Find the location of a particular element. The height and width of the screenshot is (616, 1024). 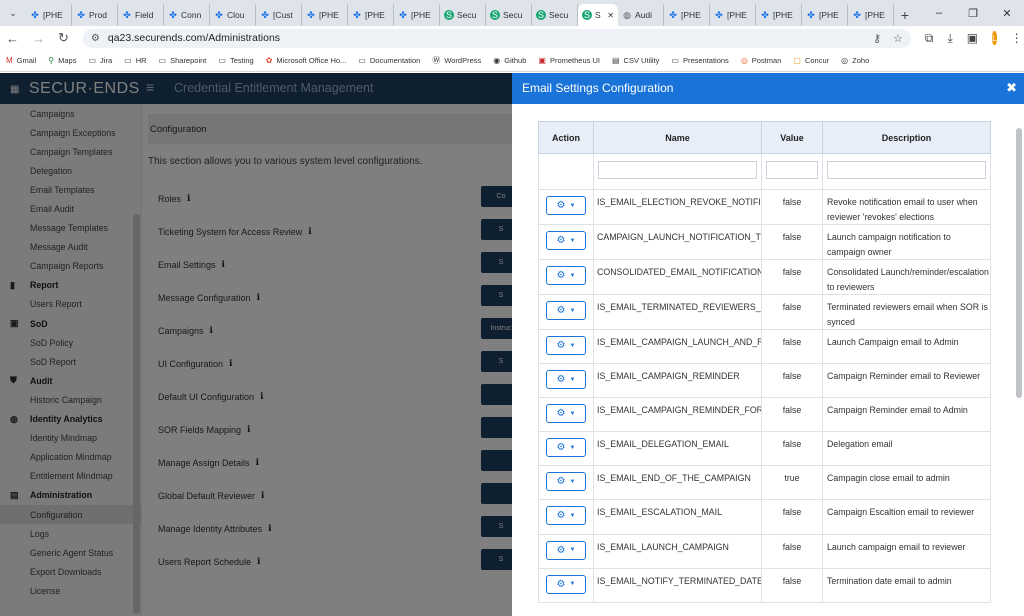

setting-name: CONSOLIDATED_EMAIL_NOTIFICATION_UA is located at coordinates (677, 277).